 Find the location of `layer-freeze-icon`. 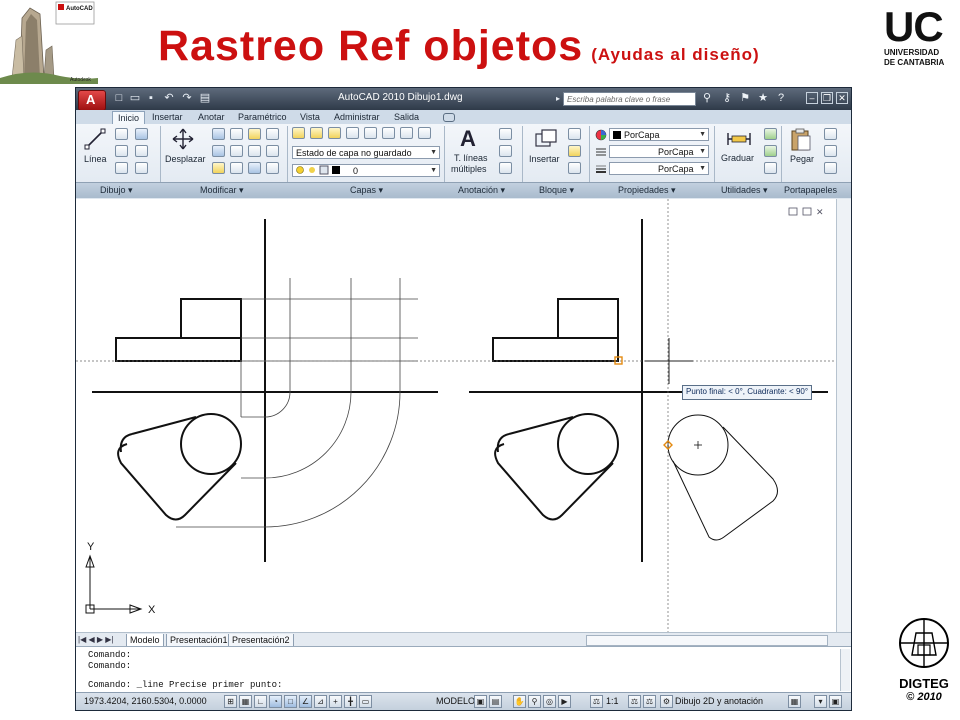

layer-freeze-icon is located at coordinates (370, 133).